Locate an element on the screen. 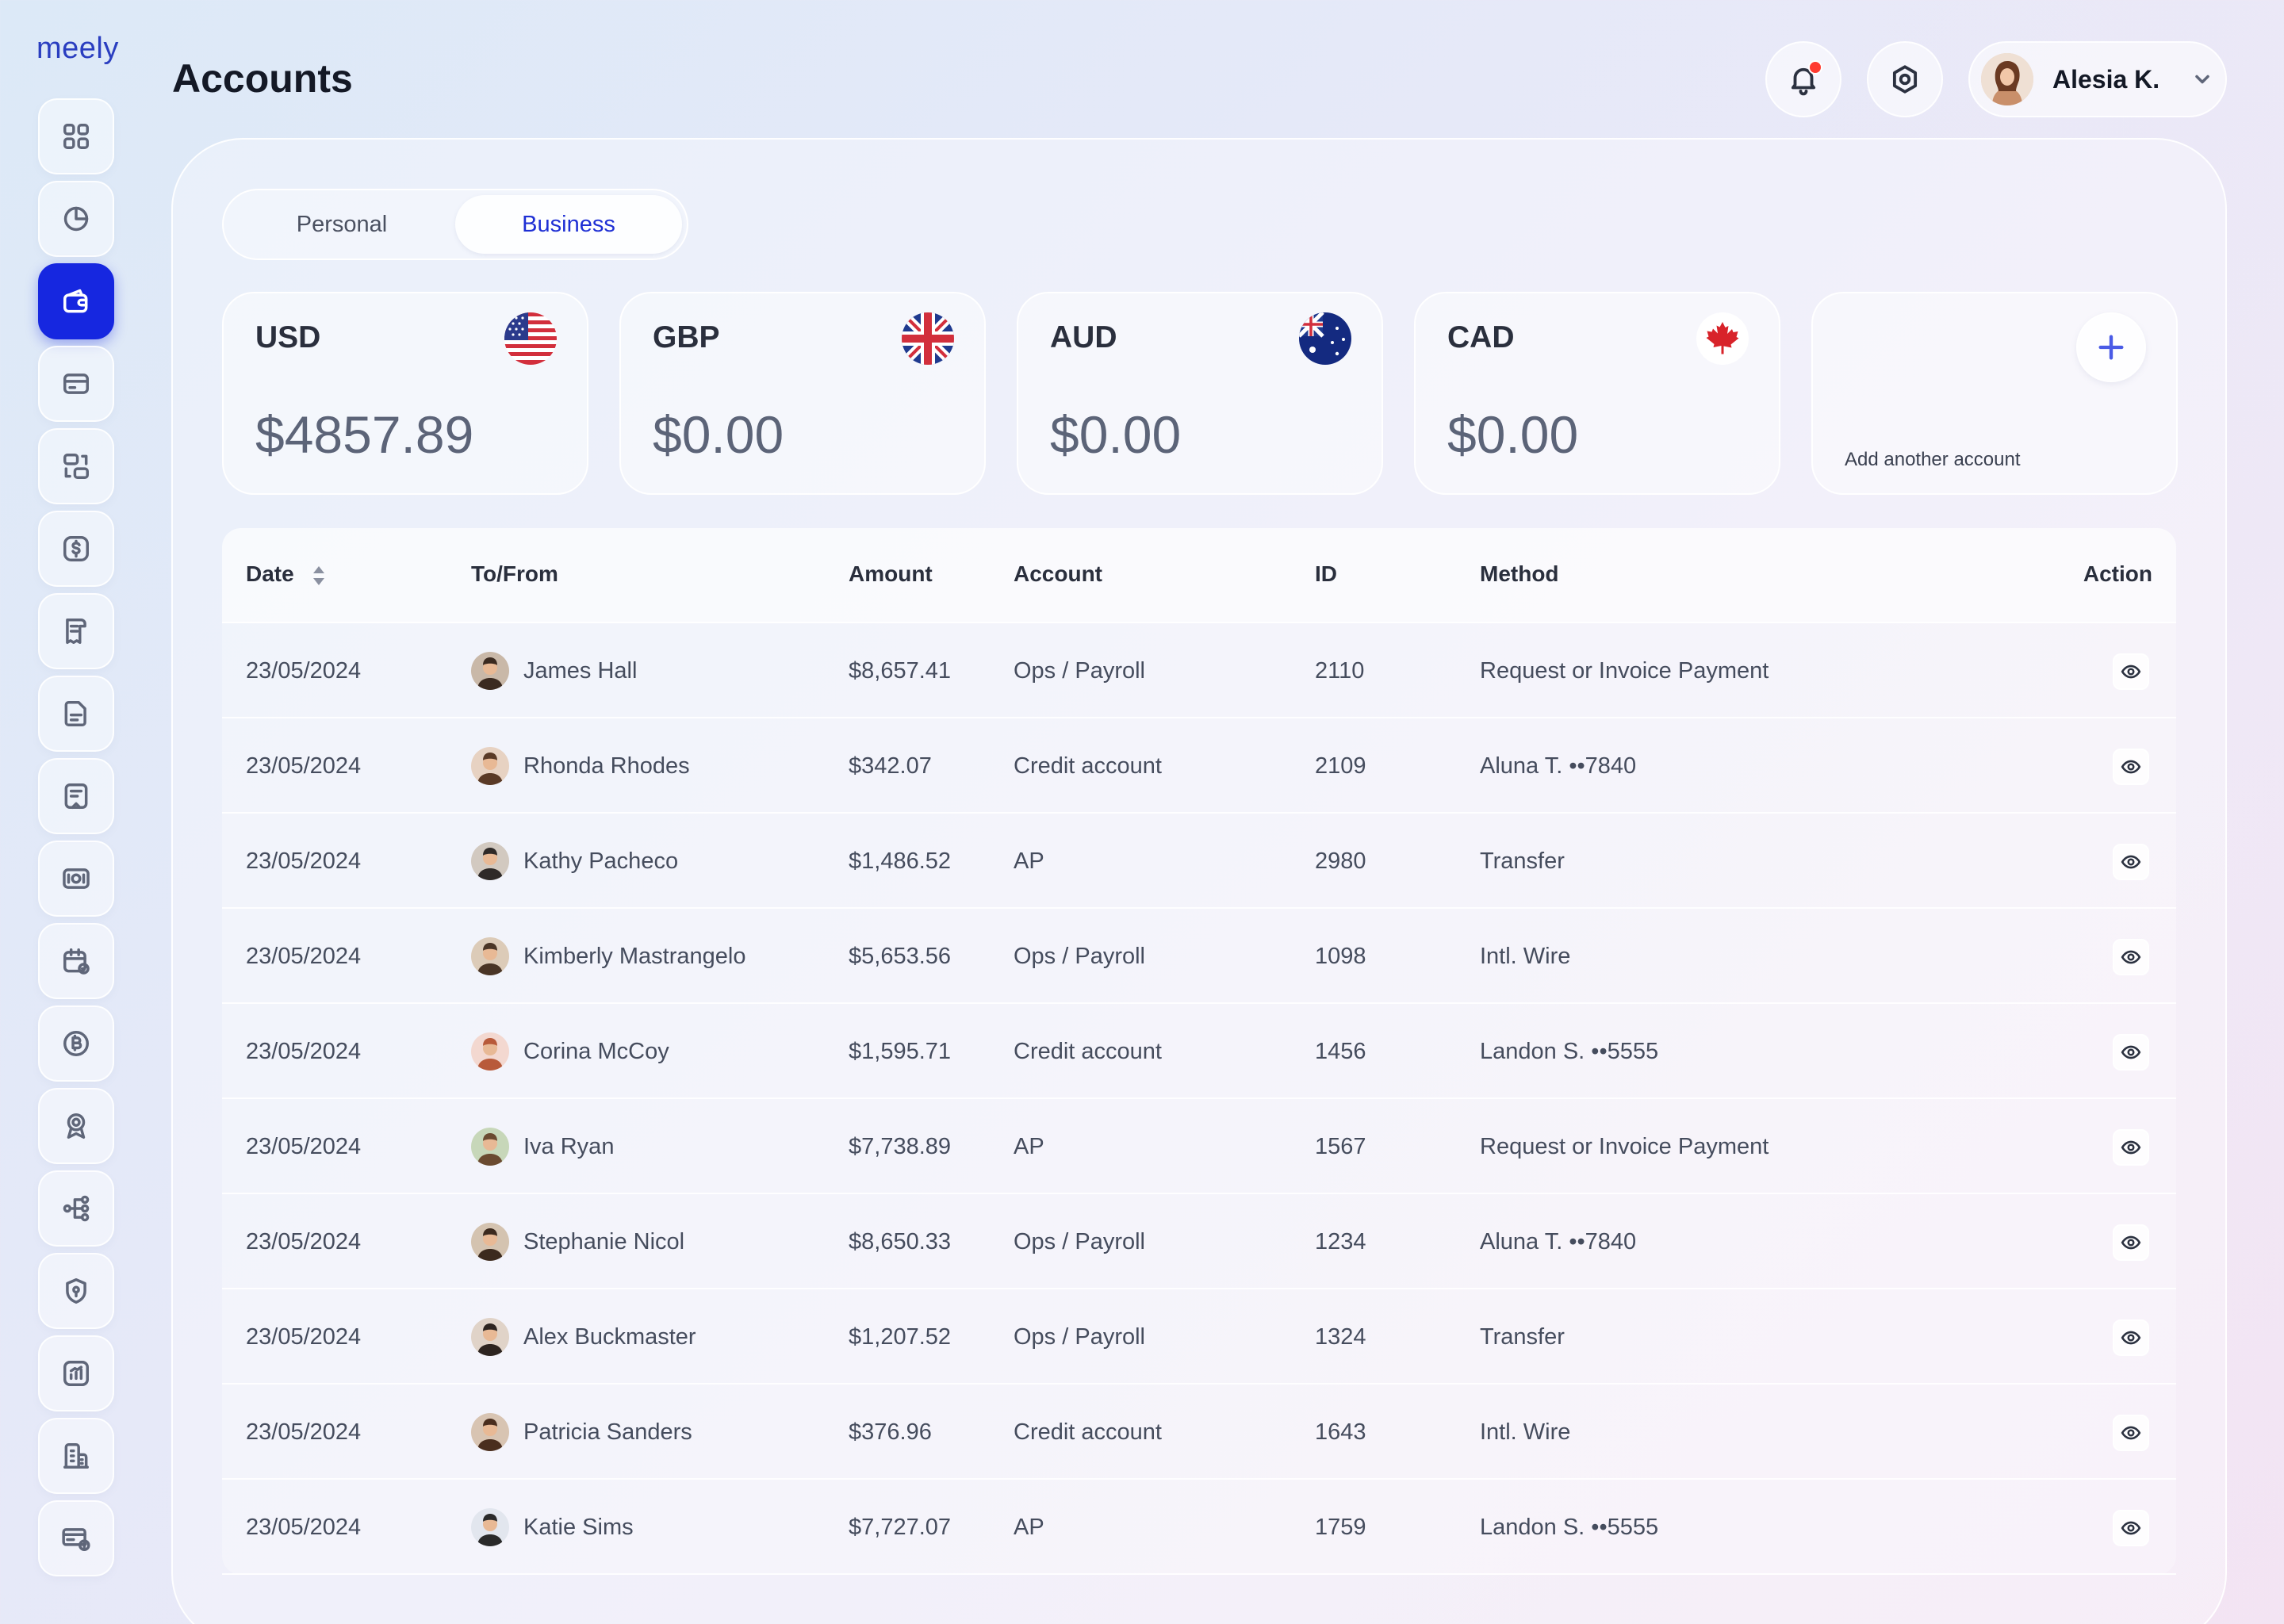  add-account-label: Add another account is located at coordinates (1933, 459).